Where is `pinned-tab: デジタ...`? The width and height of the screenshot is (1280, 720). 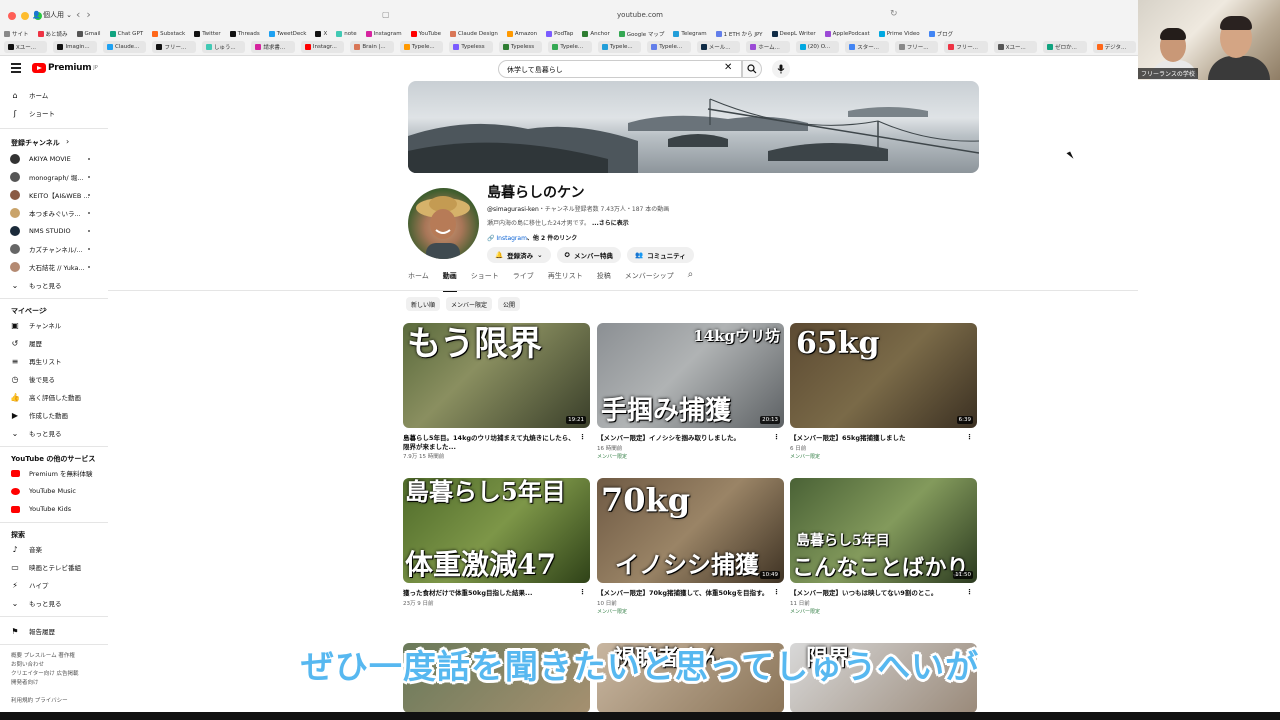
pinned-tab: デジタ... is located at coordinates (1114, 47).